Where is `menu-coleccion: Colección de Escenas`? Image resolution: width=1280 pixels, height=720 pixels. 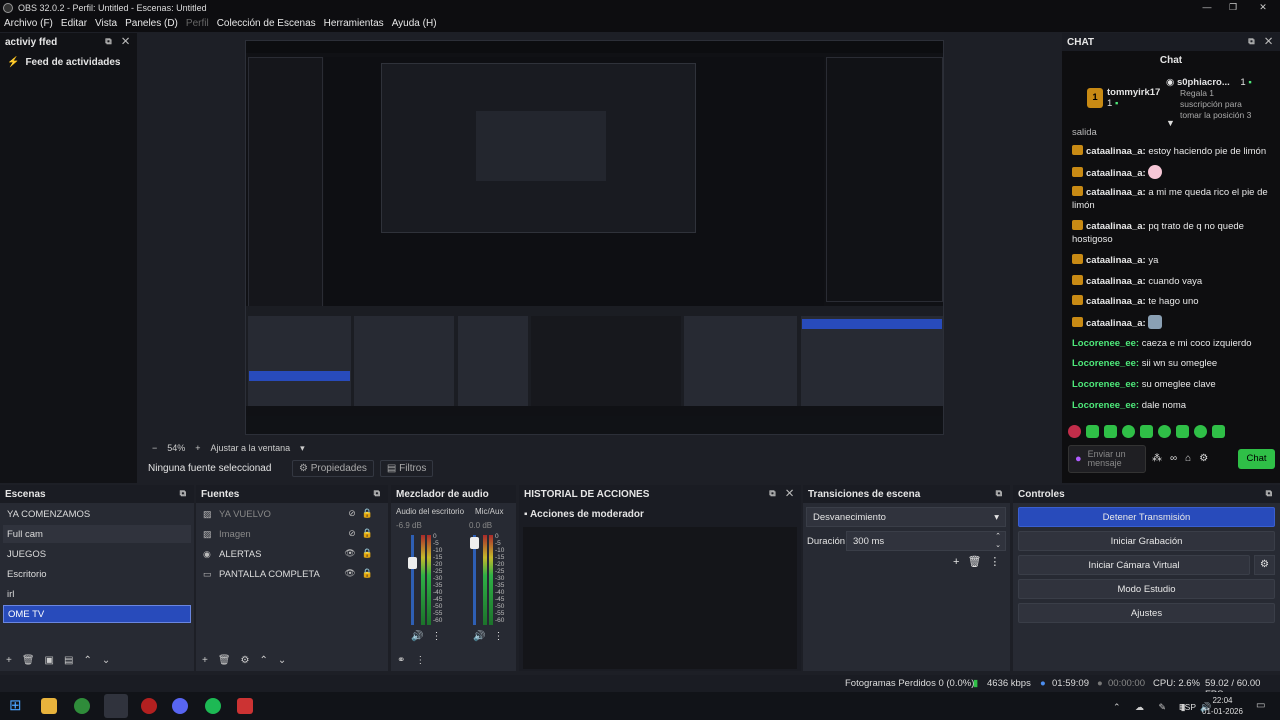 menu-coleccion: Colección de Escenas is located at coordinates (266, 23).